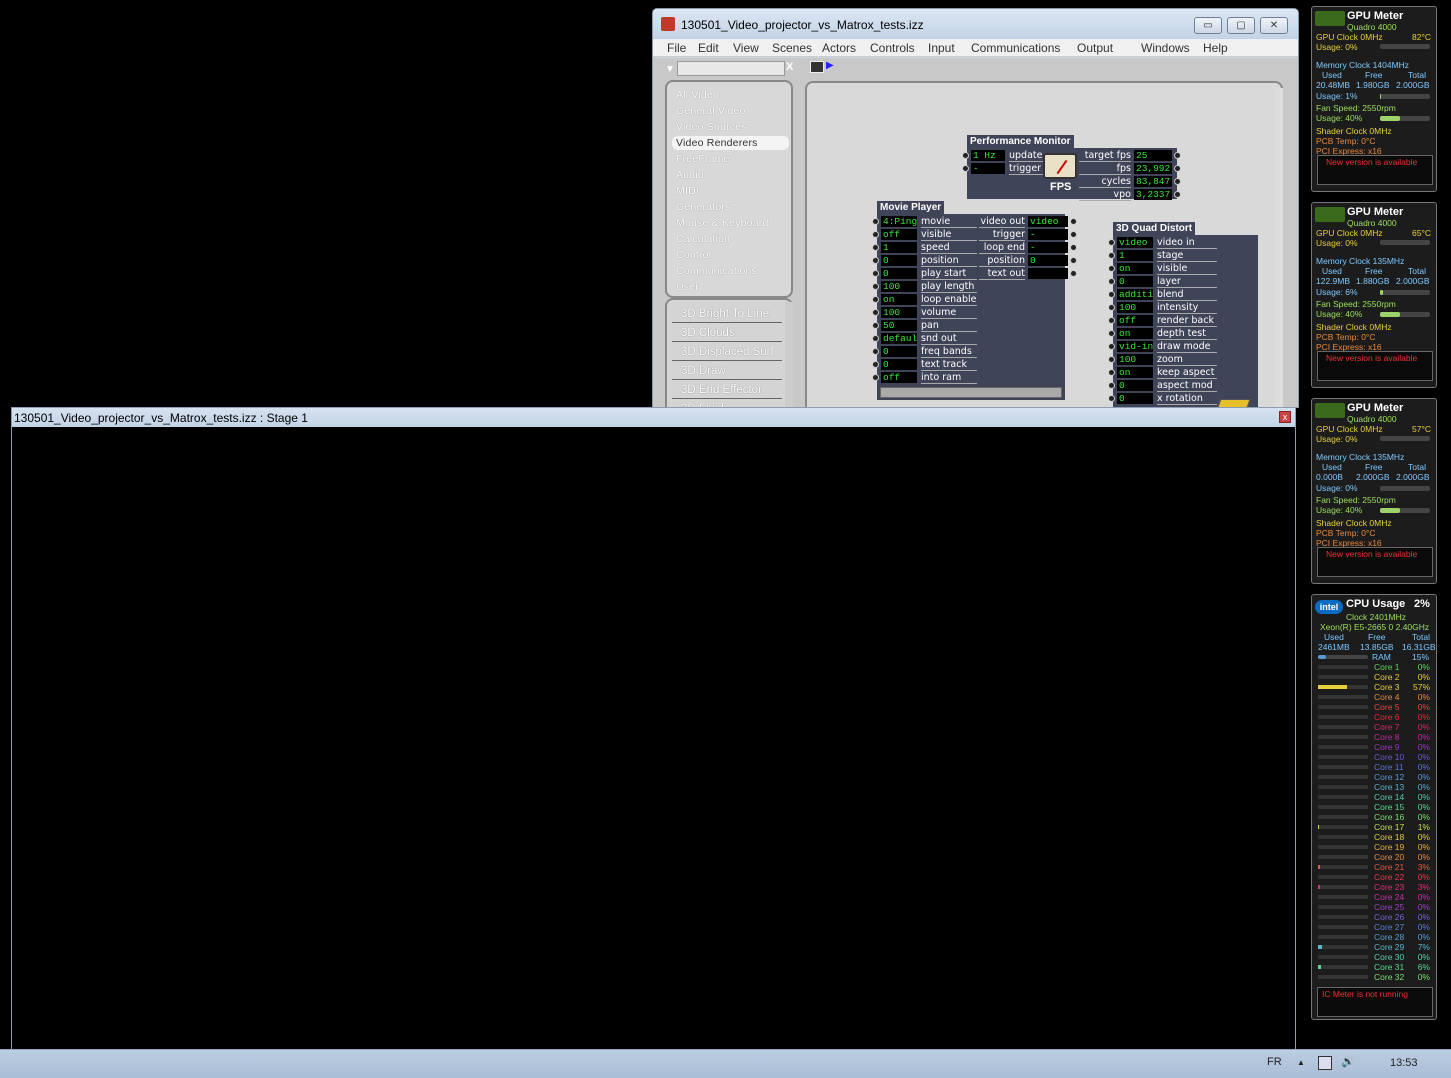 This screenshot has width=1451, height=1078. Describe the element at coordinates (792, 48) in the screenshot. I see `menu-scenes: Scenes` at that location.